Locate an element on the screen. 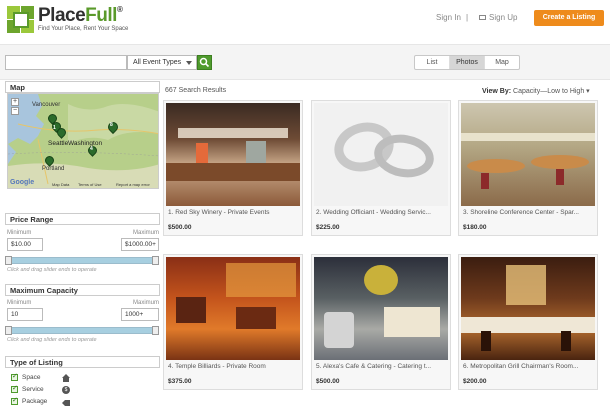 The height and width of the screenshot is (411, 610). capacity-slider is located at coordinates (82, 330).